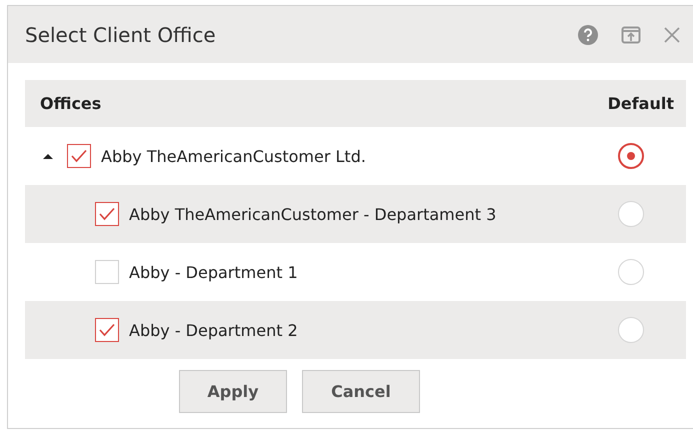 The image size is (693, 434). Describe the element at coordinates (48, 156) in the screenshot. I see `caret-icon` at that location.